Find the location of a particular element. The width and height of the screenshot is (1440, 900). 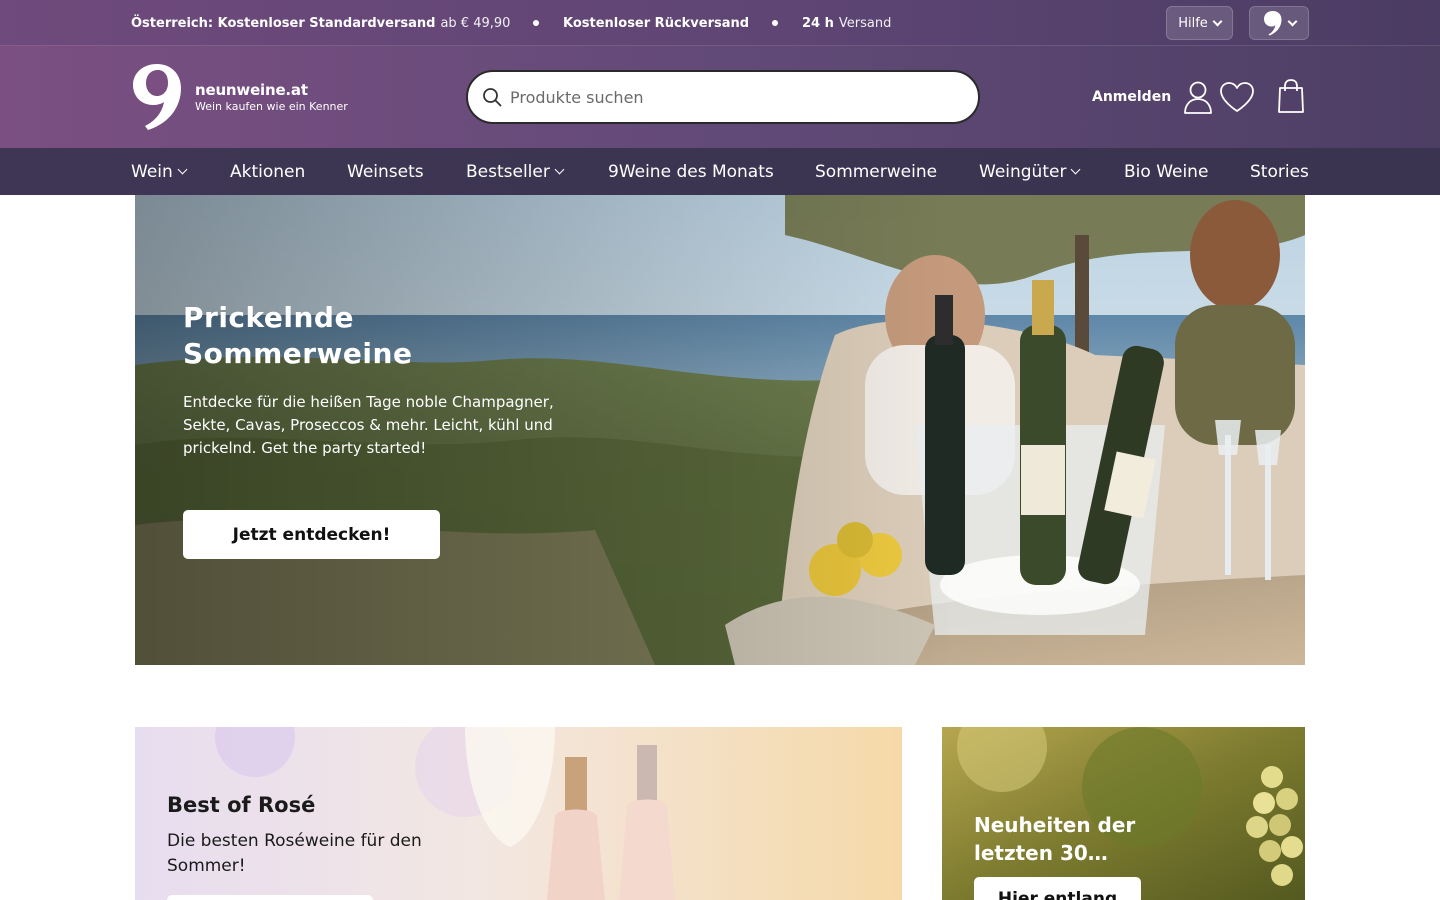

teaser-rose-text: Die besten Roséweine für den Sommer! is located at coordinates (294, 853).